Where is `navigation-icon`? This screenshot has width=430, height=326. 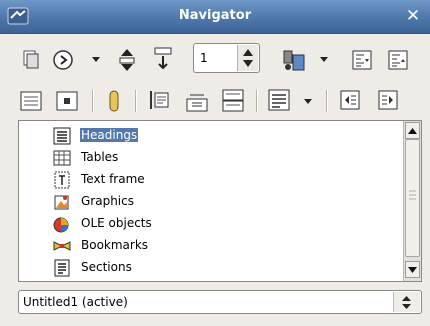
navigation-icon is located at coordinates (63, 60).